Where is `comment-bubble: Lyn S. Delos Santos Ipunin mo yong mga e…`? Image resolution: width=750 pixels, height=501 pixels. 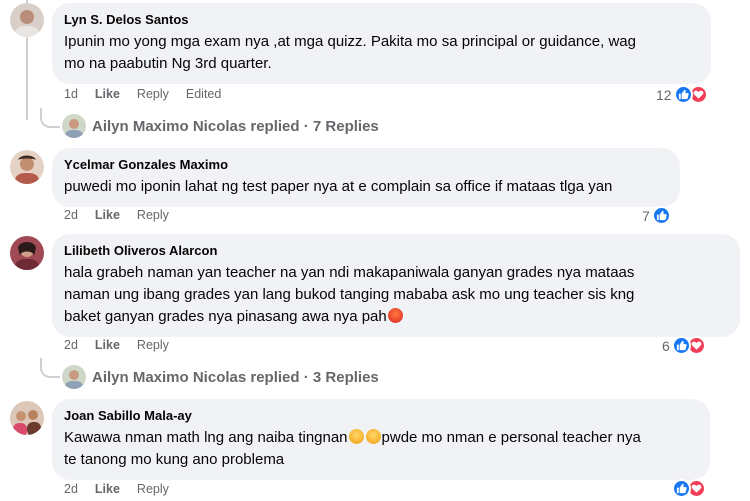
comment-bubble: Lyn S. Delos Santos Ipunin mo yong mga e… is located at coordinates (381, 43).